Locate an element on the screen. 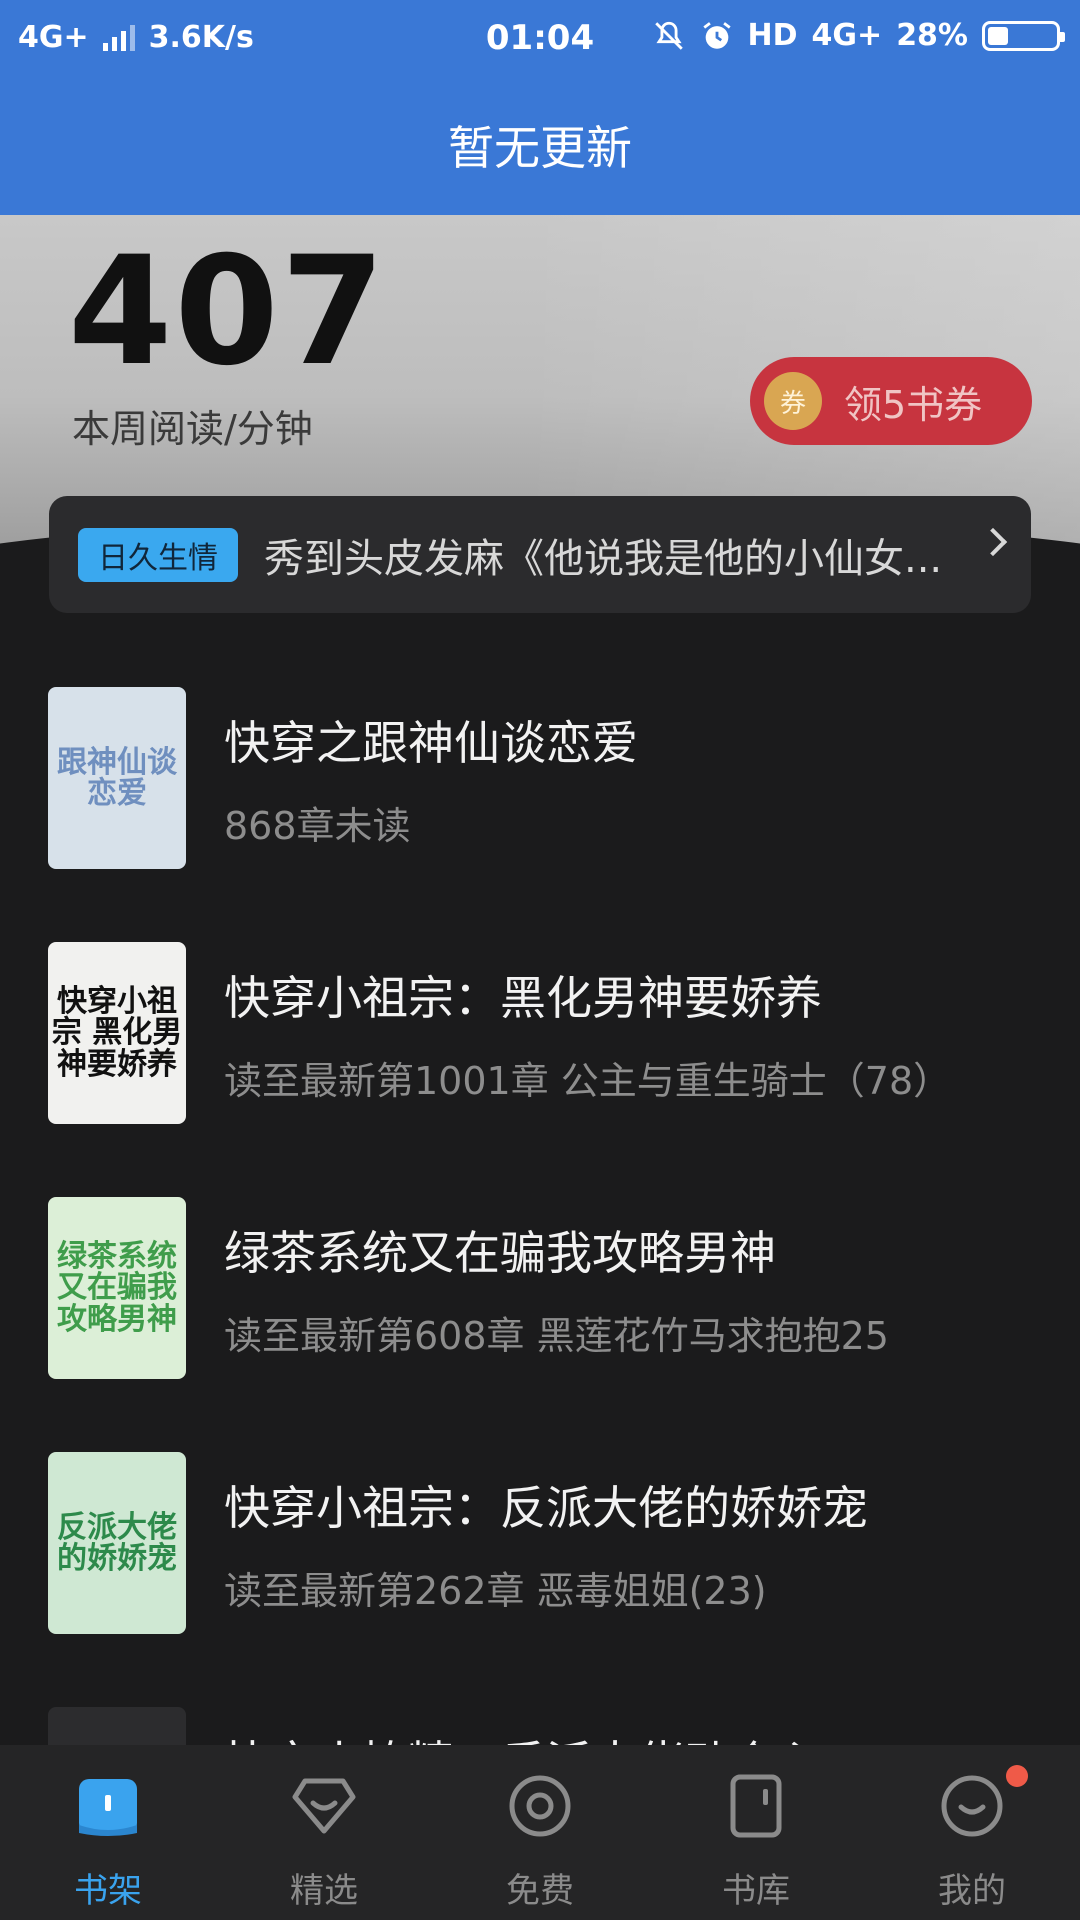 The height and width of the screenshot is (1920, 1080). mute-icon is located at coordinates (668, 35).